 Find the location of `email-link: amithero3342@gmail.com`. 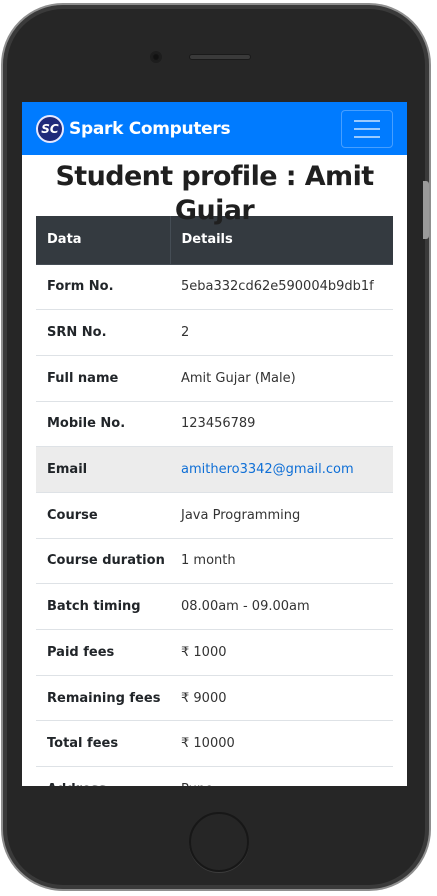

email-link: amithero3342@gmail.com is located at coordinates (267, 469).